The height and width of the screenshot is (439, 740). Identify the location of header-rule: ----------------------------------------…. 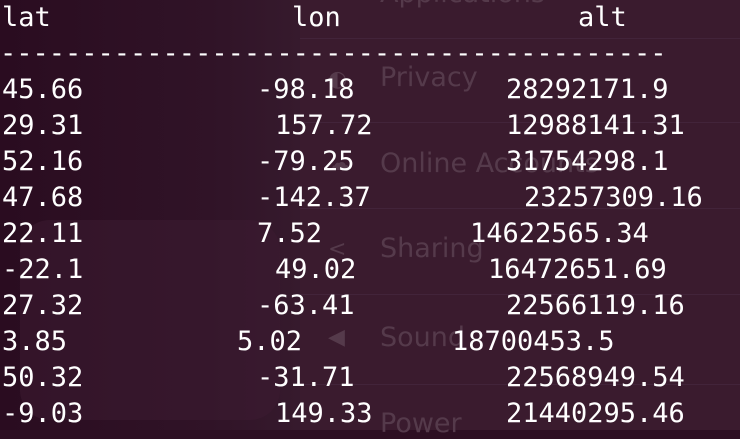
(333, 53).